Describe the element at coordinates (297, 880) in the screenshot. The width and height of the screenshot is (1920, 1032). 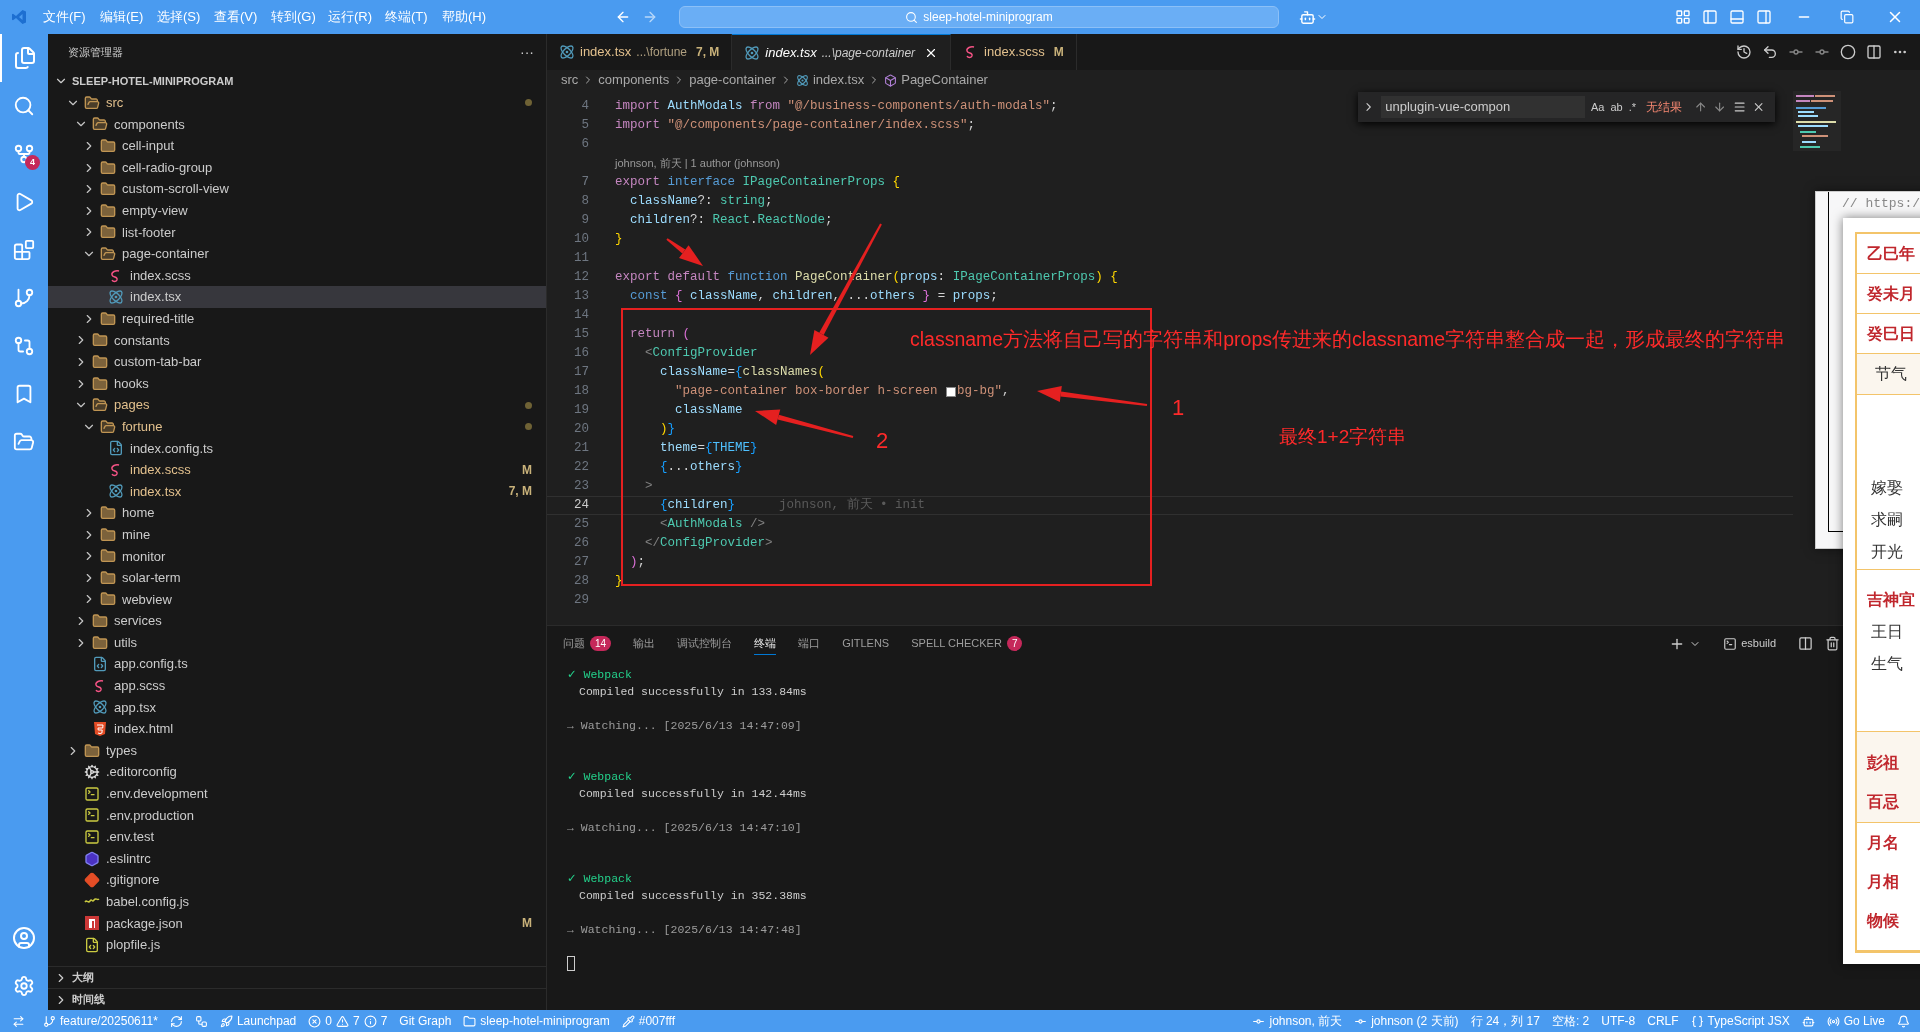
I see `file-row: .gitignore` at that location.